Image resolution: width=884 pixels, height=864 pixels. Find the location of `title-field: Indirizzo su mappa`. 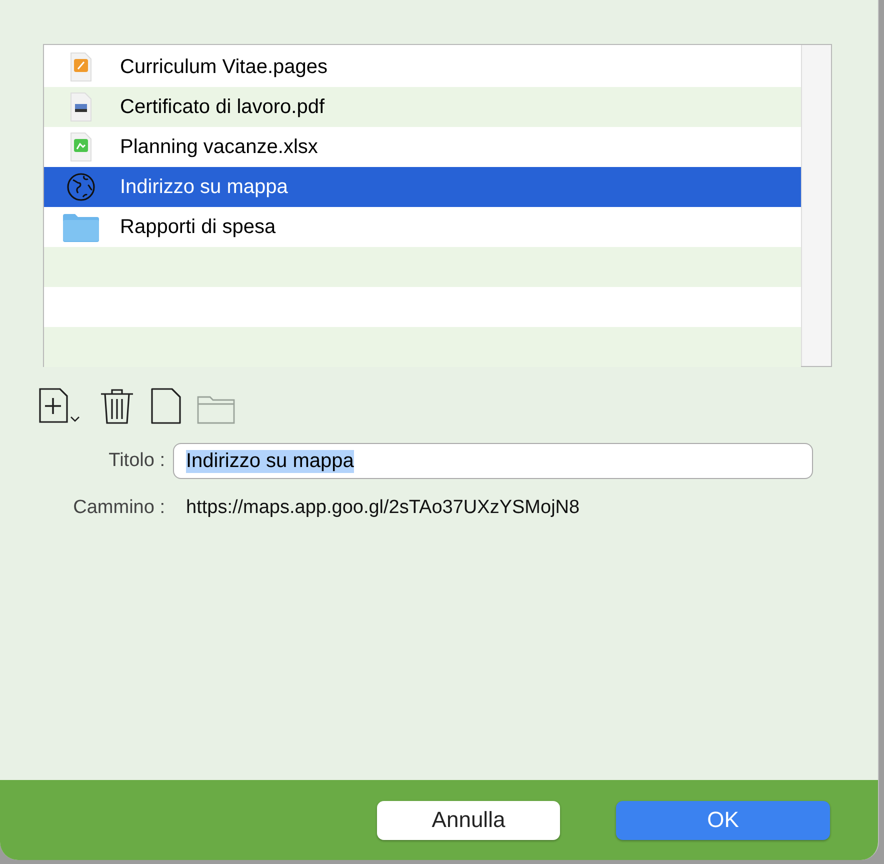

title-field: Indirizzo su mappa is located at coordinates (493, 461).